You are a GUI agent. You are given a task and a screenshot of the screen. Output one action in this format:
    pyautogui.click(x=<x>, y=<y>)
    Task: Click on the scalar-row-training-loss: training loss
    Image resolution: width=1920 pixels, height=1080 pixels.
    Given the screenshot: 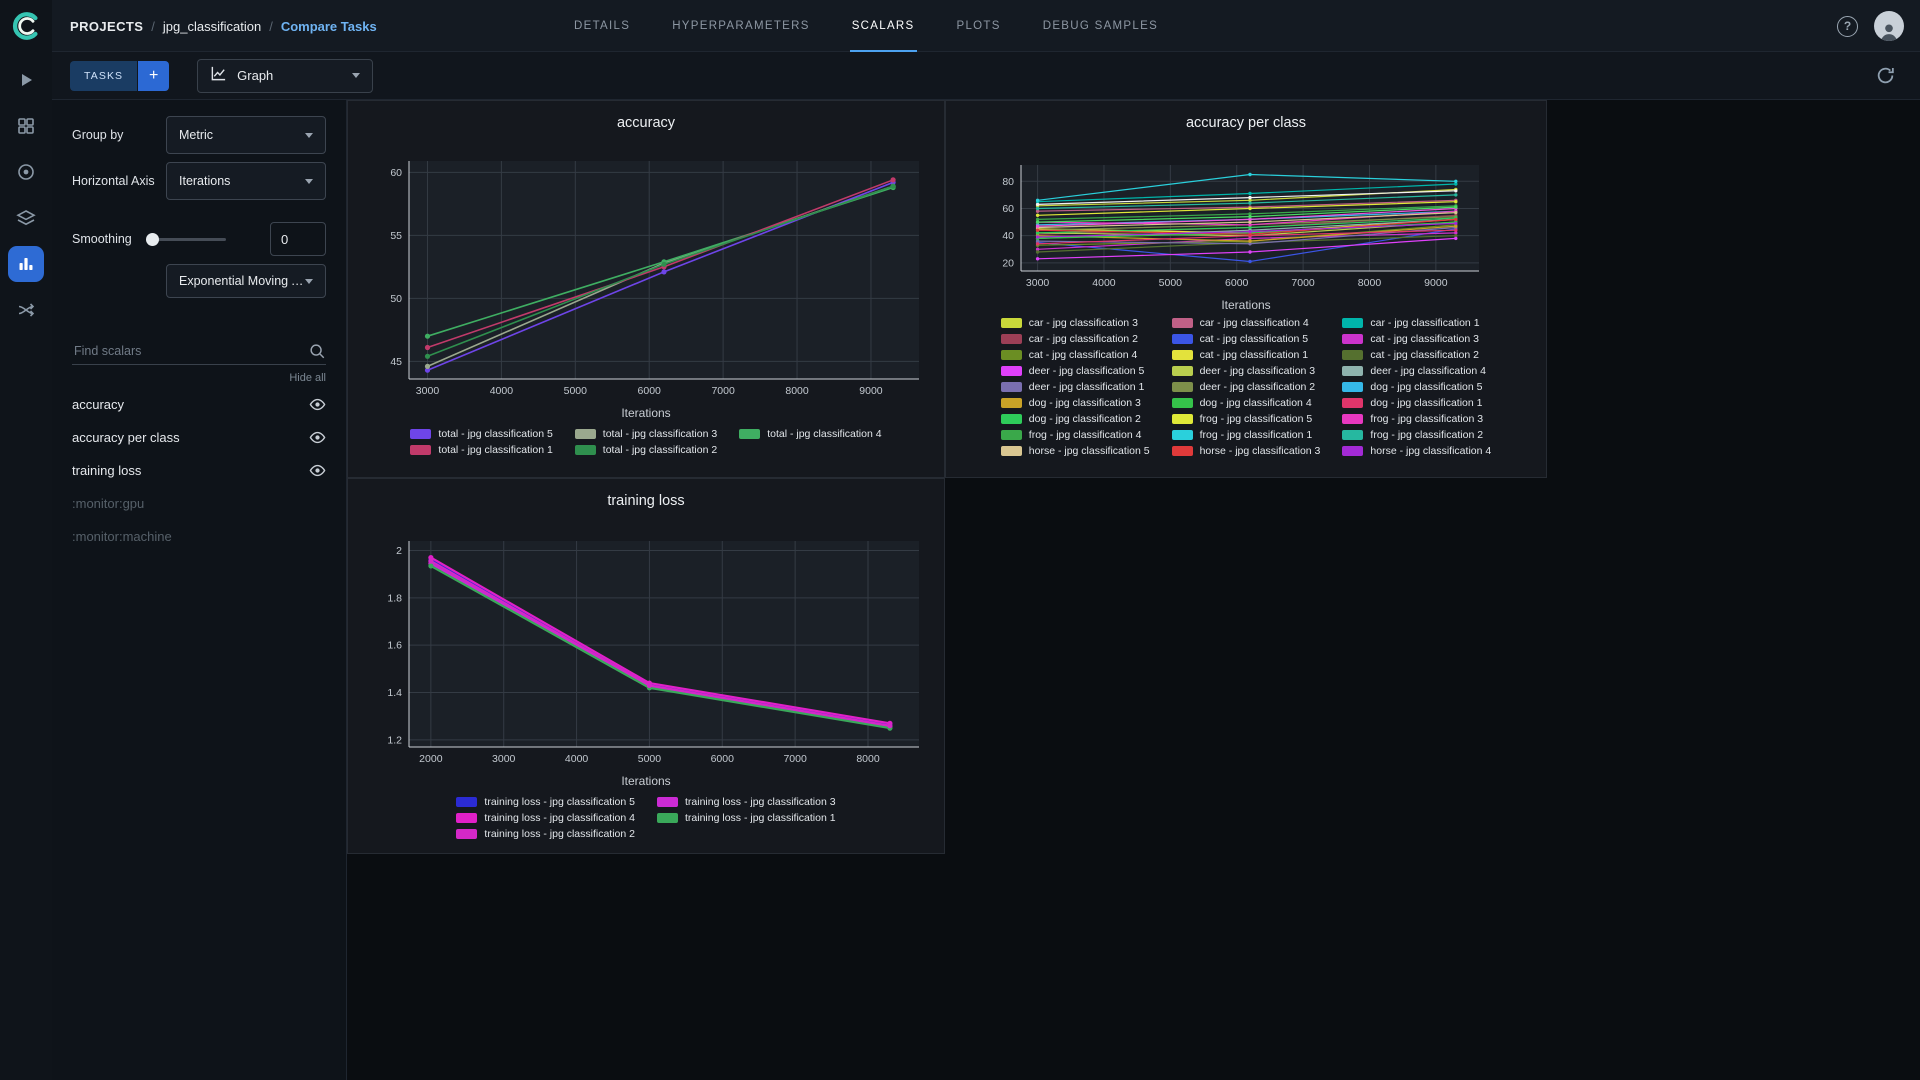 What is the action you would take?
    pyautogui.click(x=199, y=470)
    